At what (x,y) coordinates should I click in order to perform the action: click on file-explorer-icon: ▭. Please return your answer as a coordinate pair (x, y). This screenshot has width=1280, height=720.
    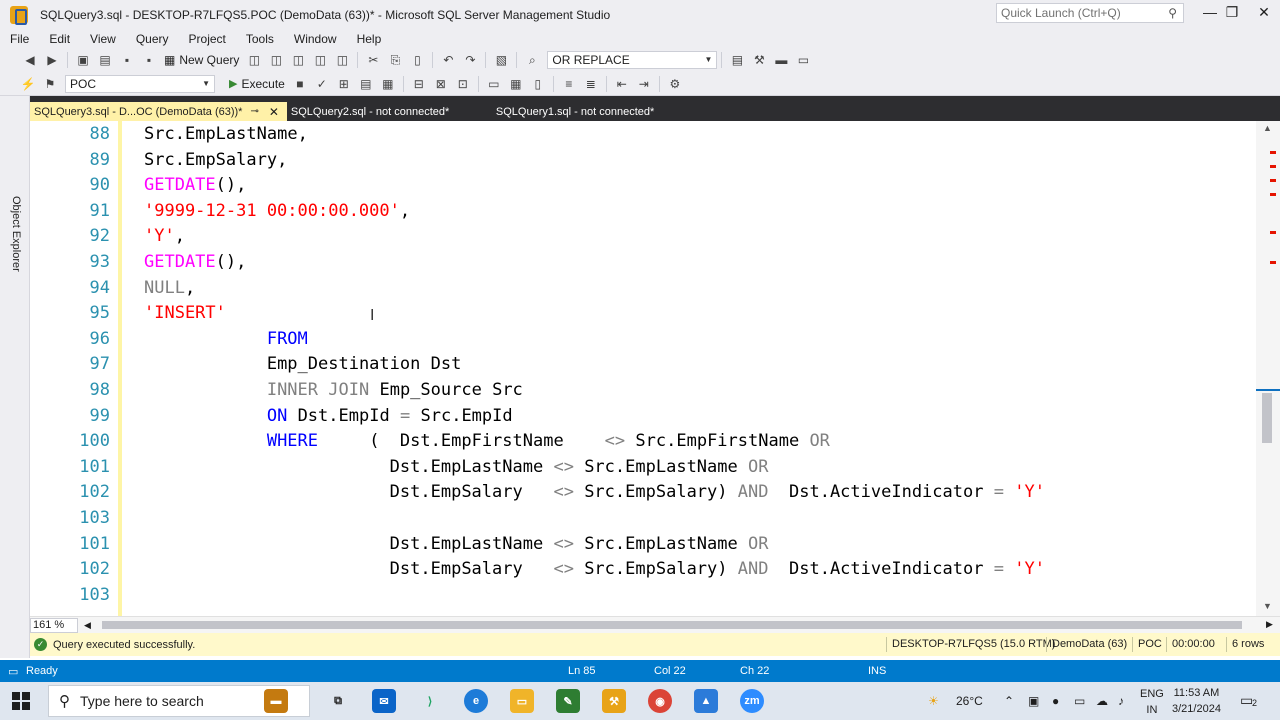
    Looking at the image, I should click on (522, 701).